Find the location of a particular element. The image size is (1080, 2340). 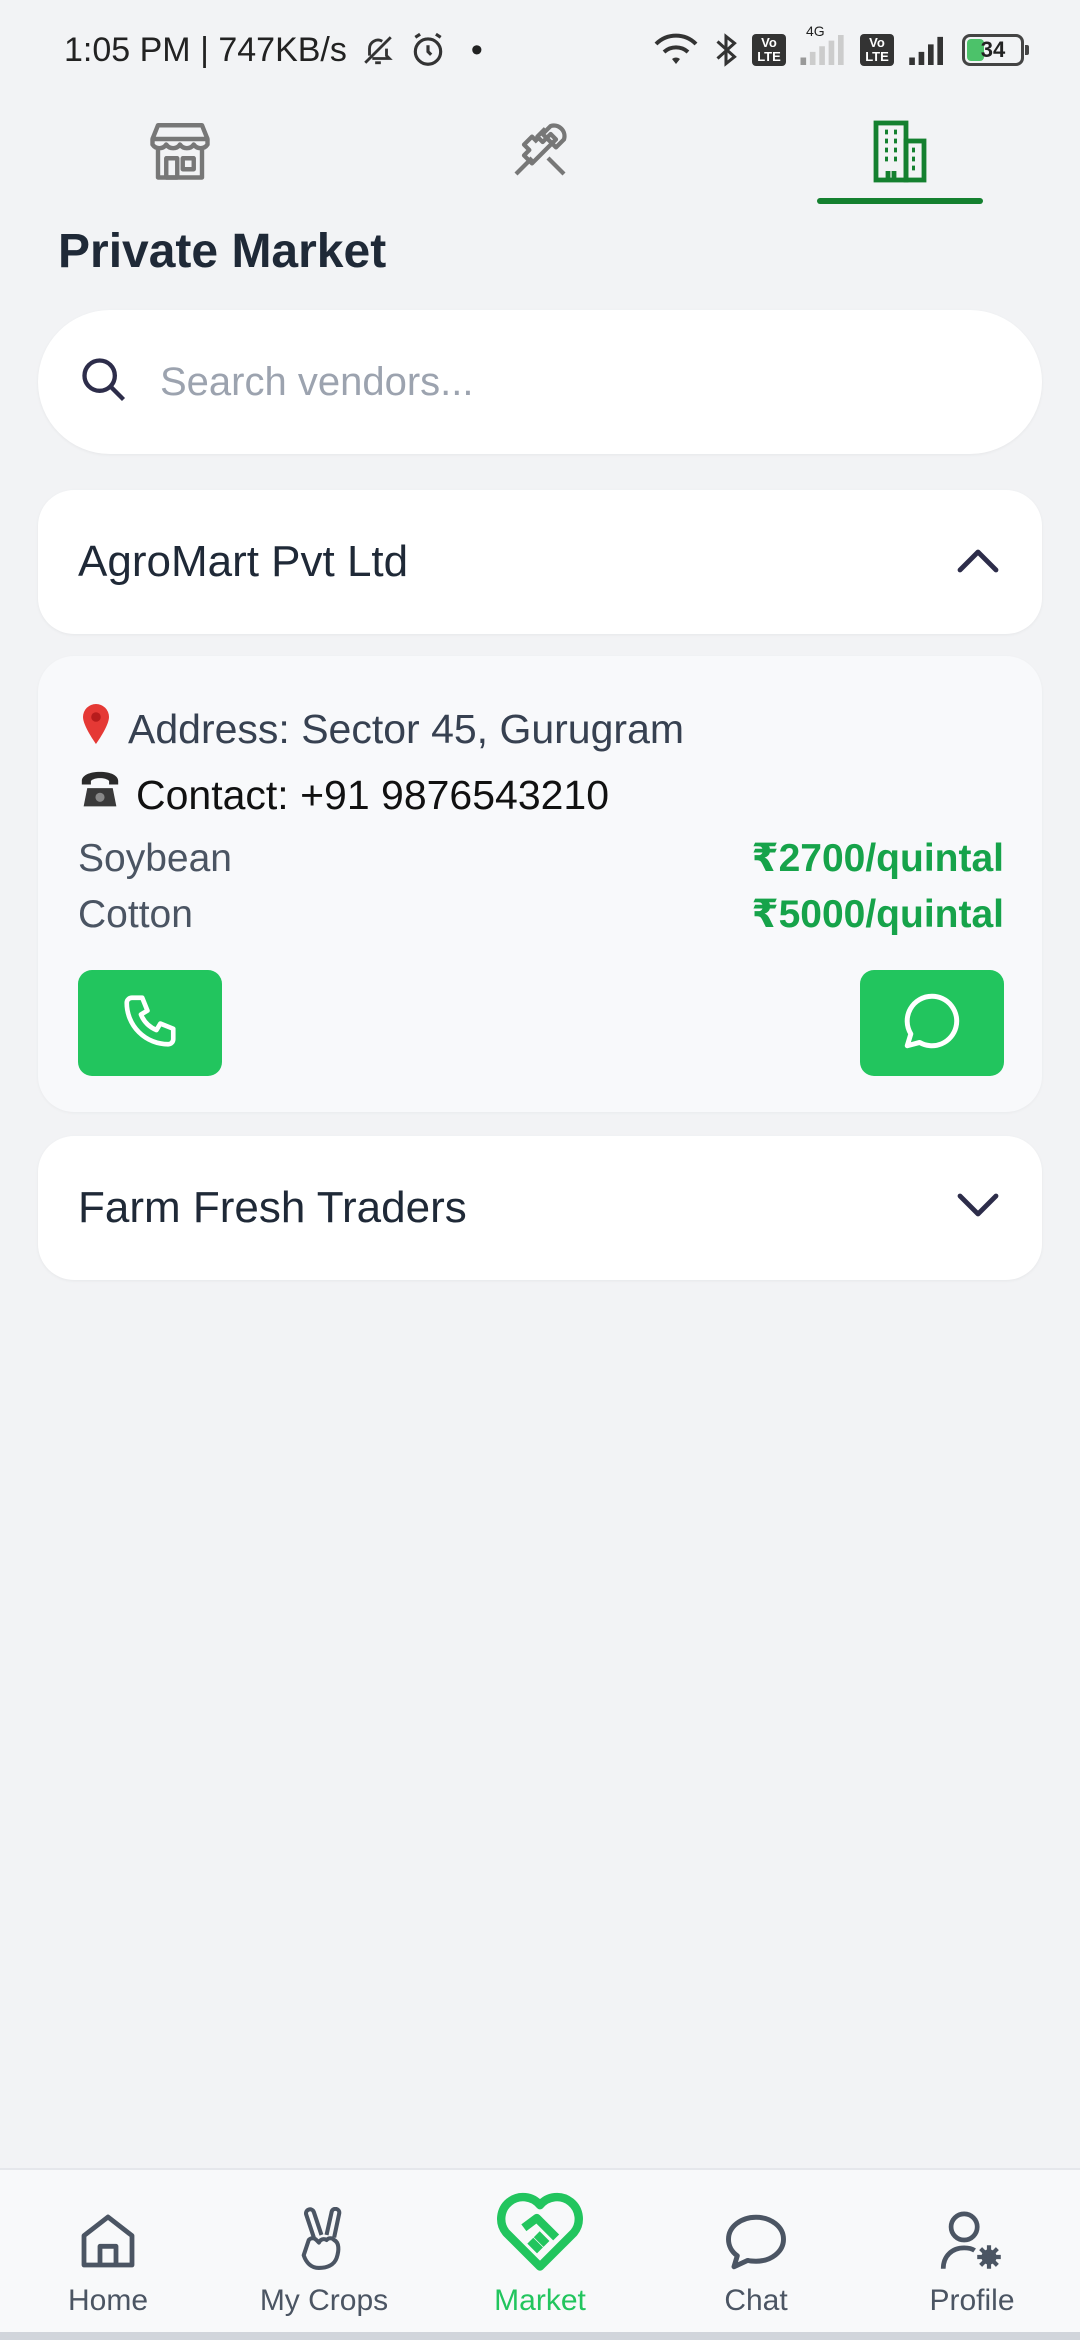

alarm-icon is located at coordinates (428, 50).